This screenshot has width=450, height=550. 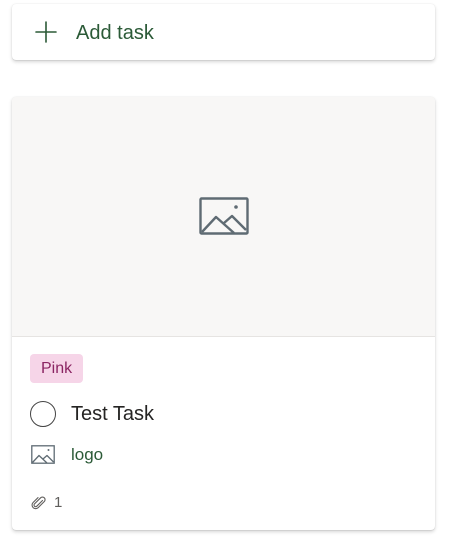 What do you see at coordinates (43, 454) in the screenshot?
I see `file-image-icon` at bounding box center [43, 454].